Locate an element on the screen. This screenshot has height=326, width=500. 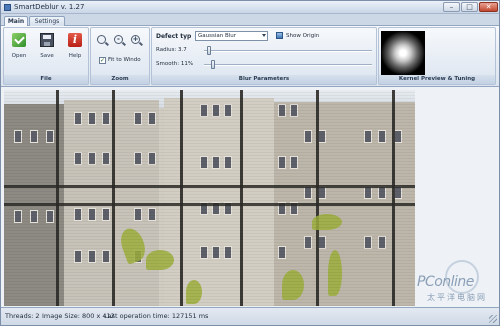
watermark-brand: PConline is located at coordinates (445, 282).